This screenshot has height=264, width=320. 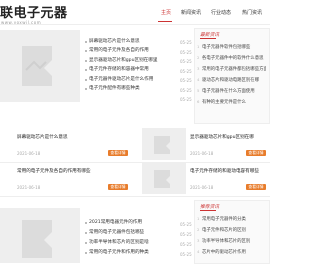 What do you see at coordinates (166, 12) in the screenshot?
I see `nav-home: 主页` at bounding box center [166, 12].